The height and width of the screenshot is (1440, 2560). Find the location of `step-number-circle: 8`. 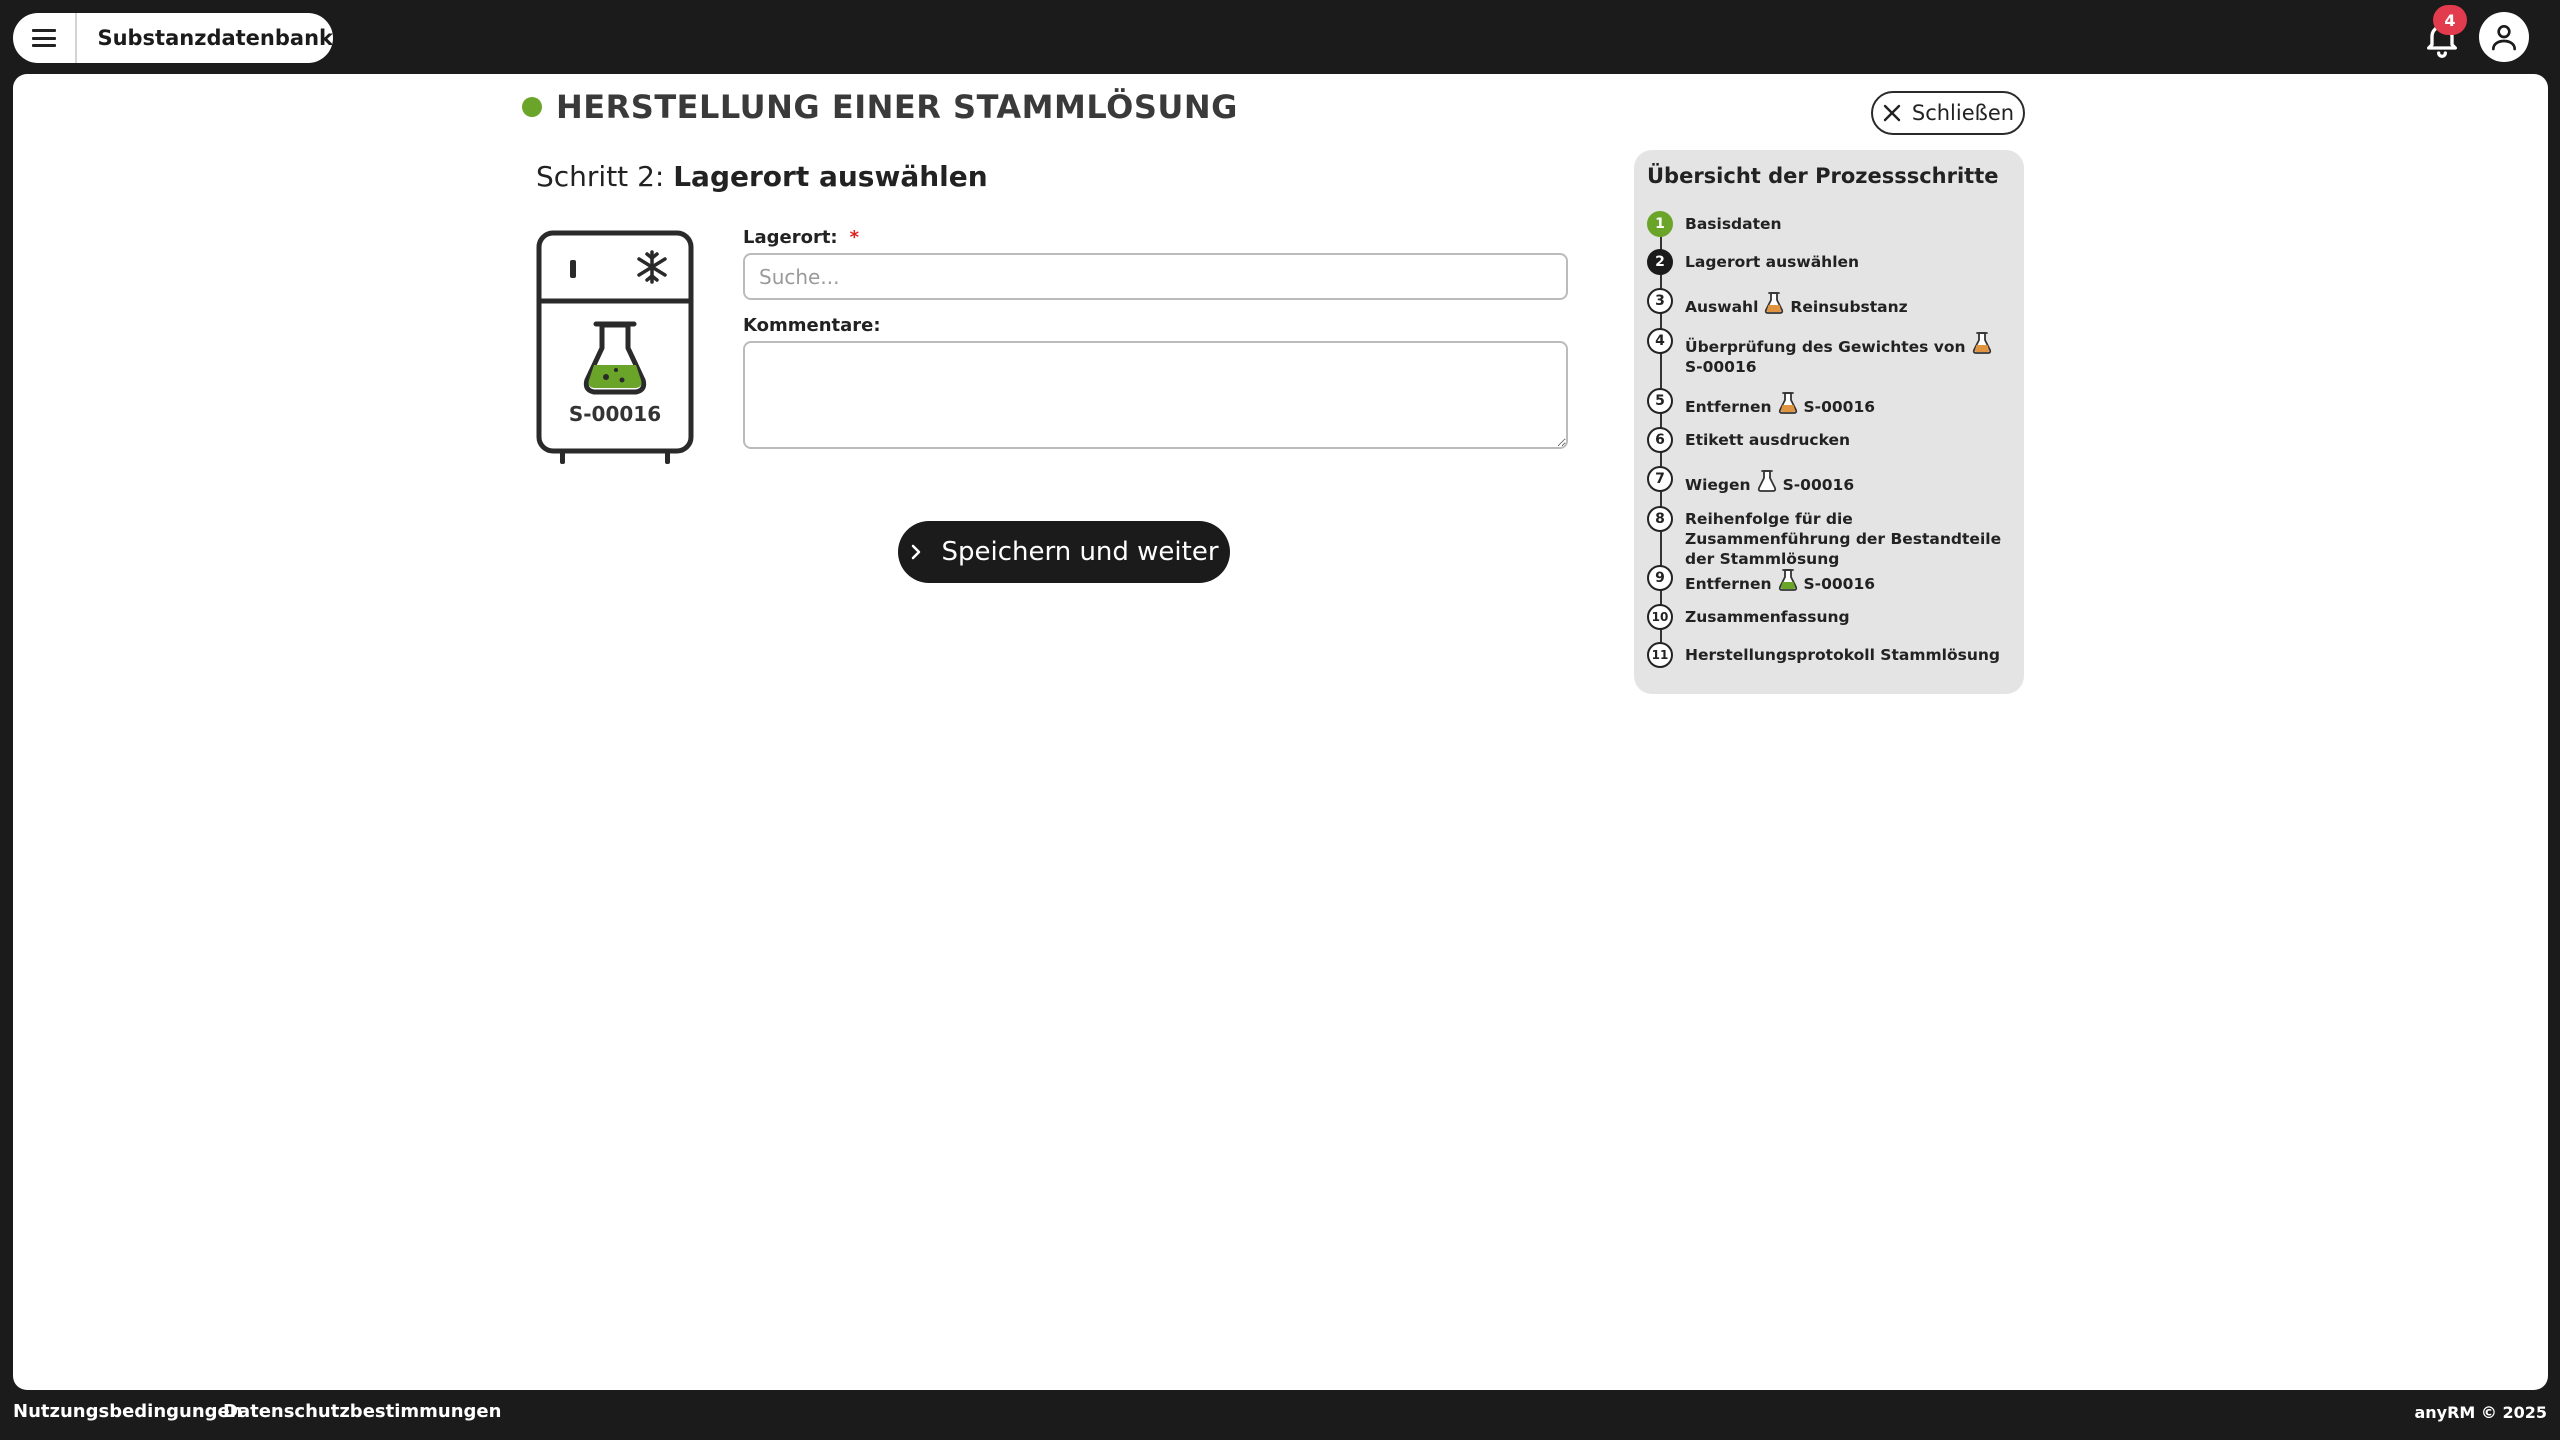

step-number-circle: 8 is located at coordinates (1660, 519).